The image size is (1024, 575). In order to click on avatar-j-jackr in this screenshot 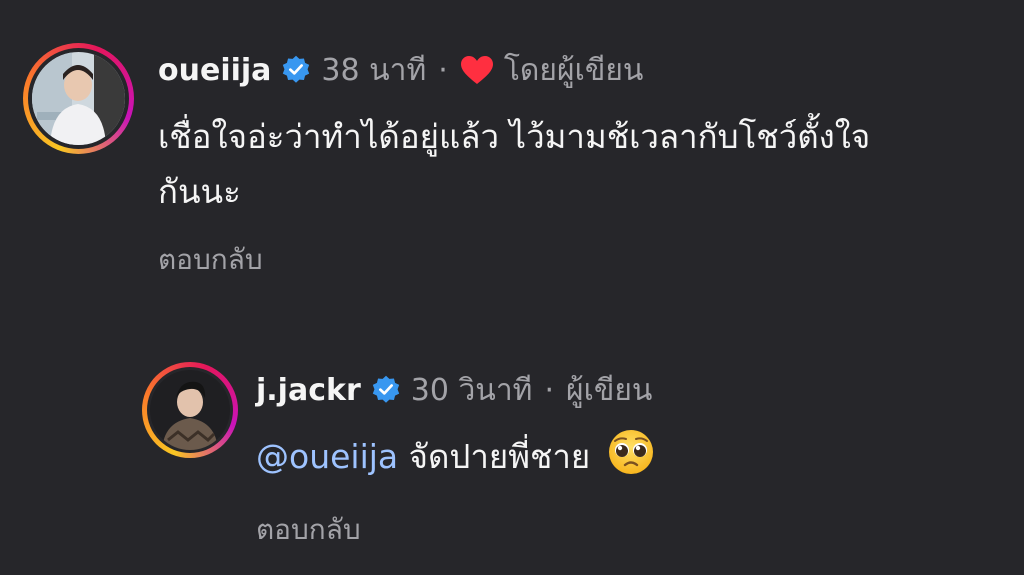, I will do `click(190, 410)`.